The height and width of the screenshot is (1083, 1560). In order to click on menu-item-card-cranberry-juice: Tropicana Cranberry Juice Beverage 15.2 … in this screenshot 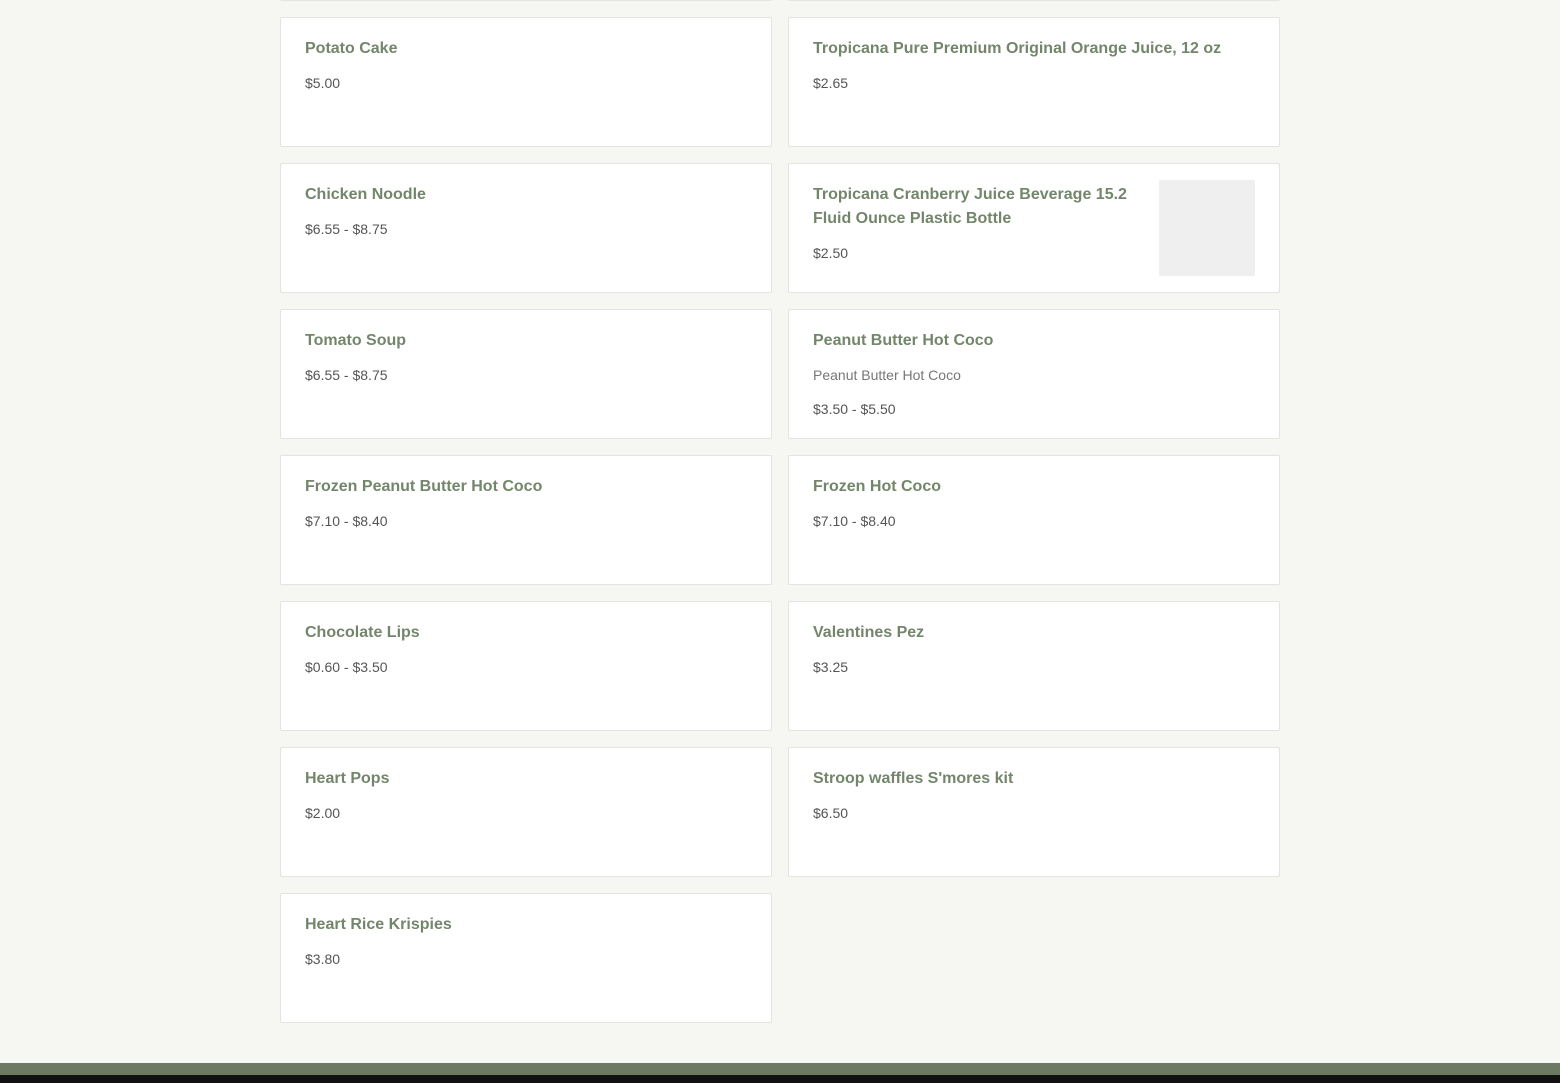, I will do `click(1034, 228)`.